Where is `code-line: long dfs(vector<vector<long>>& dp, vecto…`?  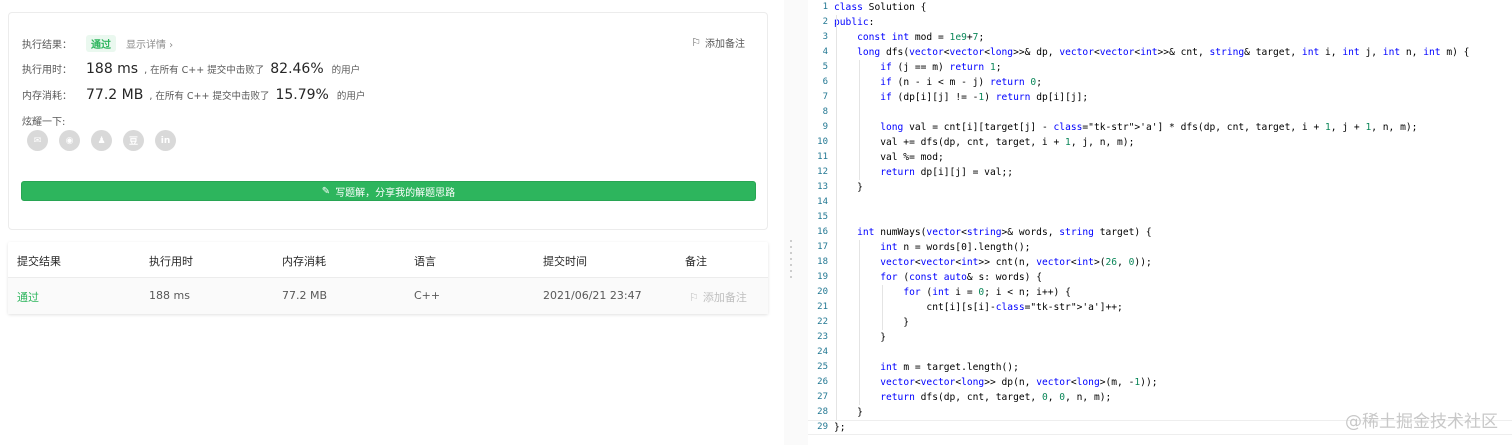
code-line: long dfs(vector<vector<long>>& dp, vecto… is located at coordinates (1151, 52).